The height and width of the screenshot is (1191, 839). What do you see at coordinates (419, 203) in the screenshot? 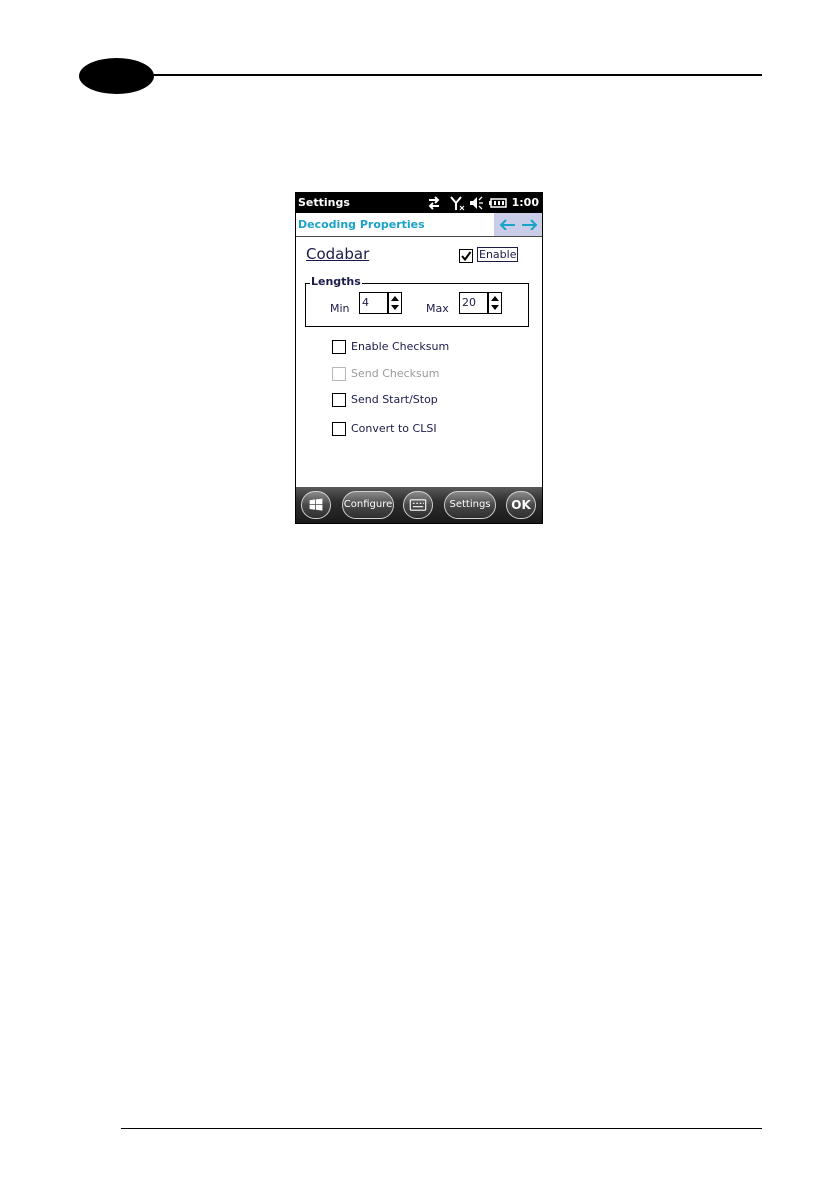
I see `status-bar: Settings 1:00` at bounding box center [419, 203].